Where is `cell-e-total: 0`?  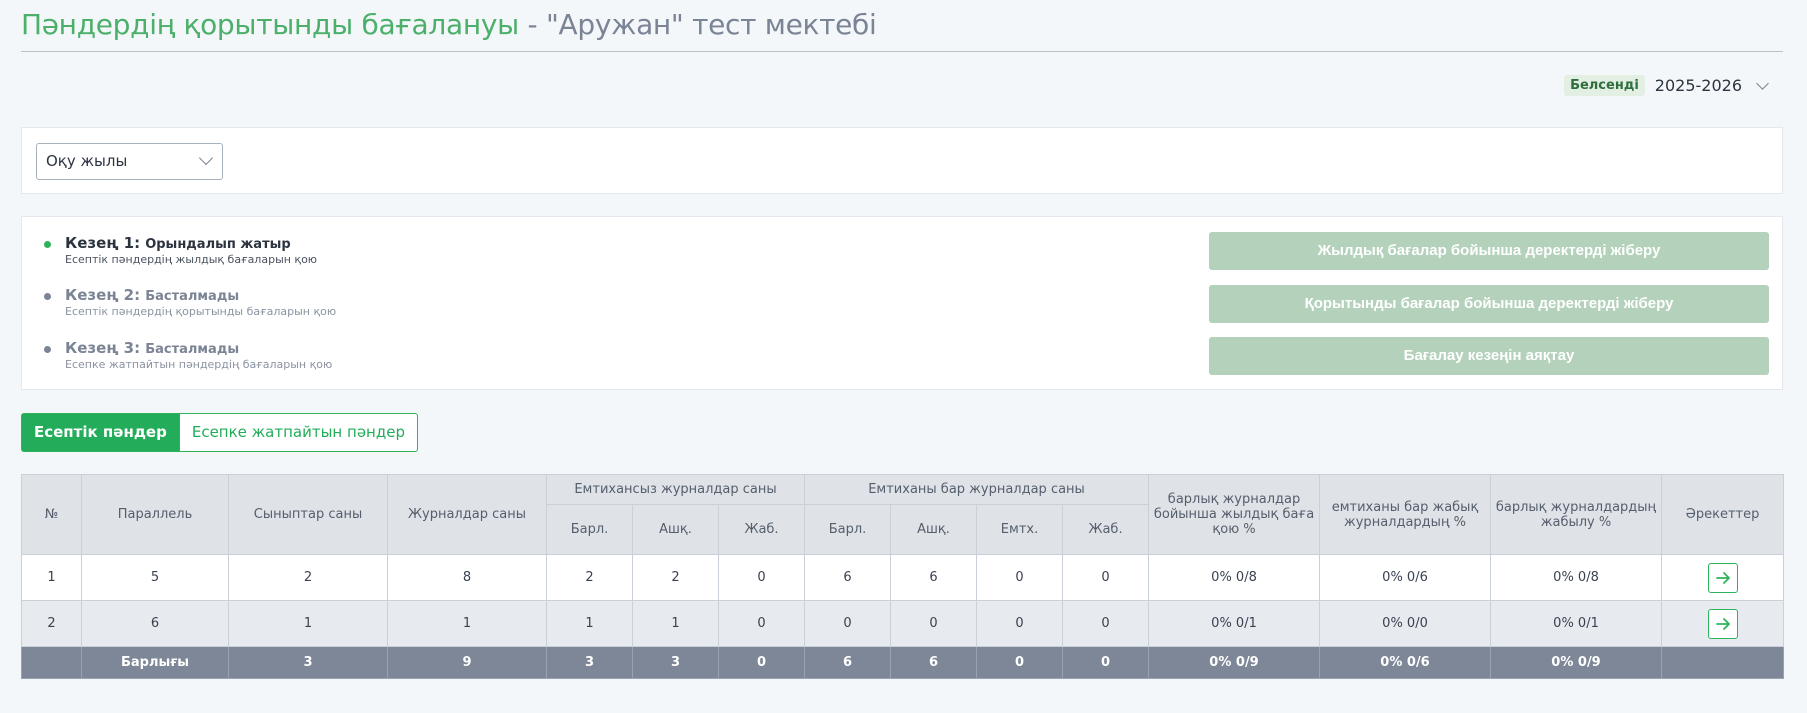 cell-e-total: 0 is located at coordinates (848, 623).